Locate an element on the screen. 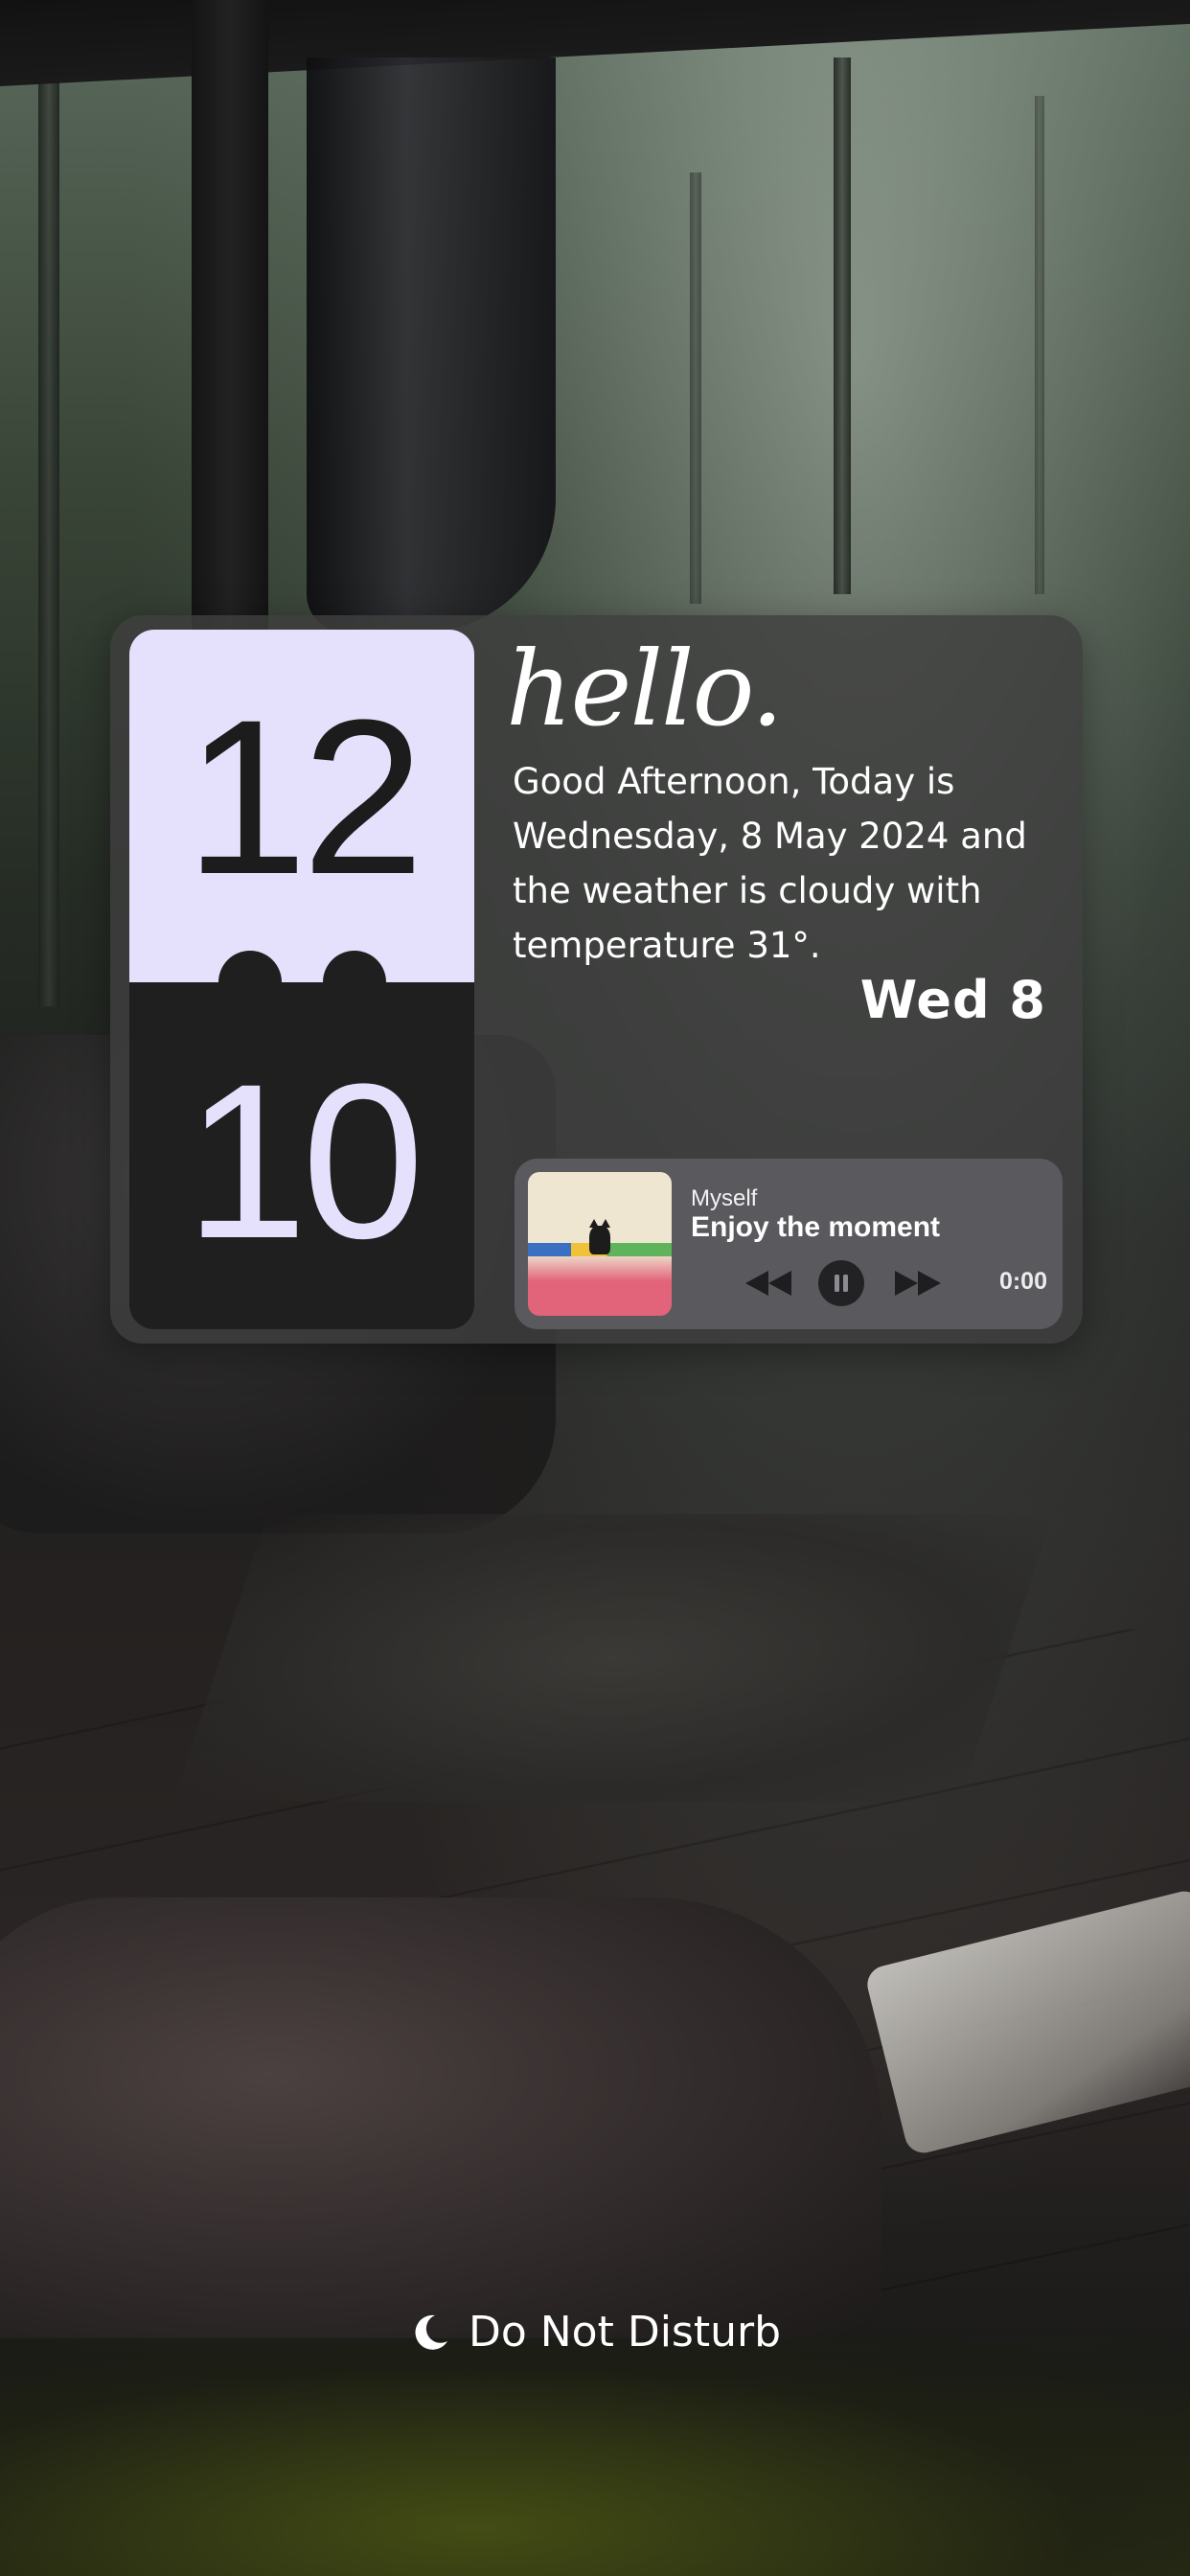 Image resolution: width=1190 pixels, height=2576 pixels. wallpaper-window-pillar is located at coordinates (230, 316).